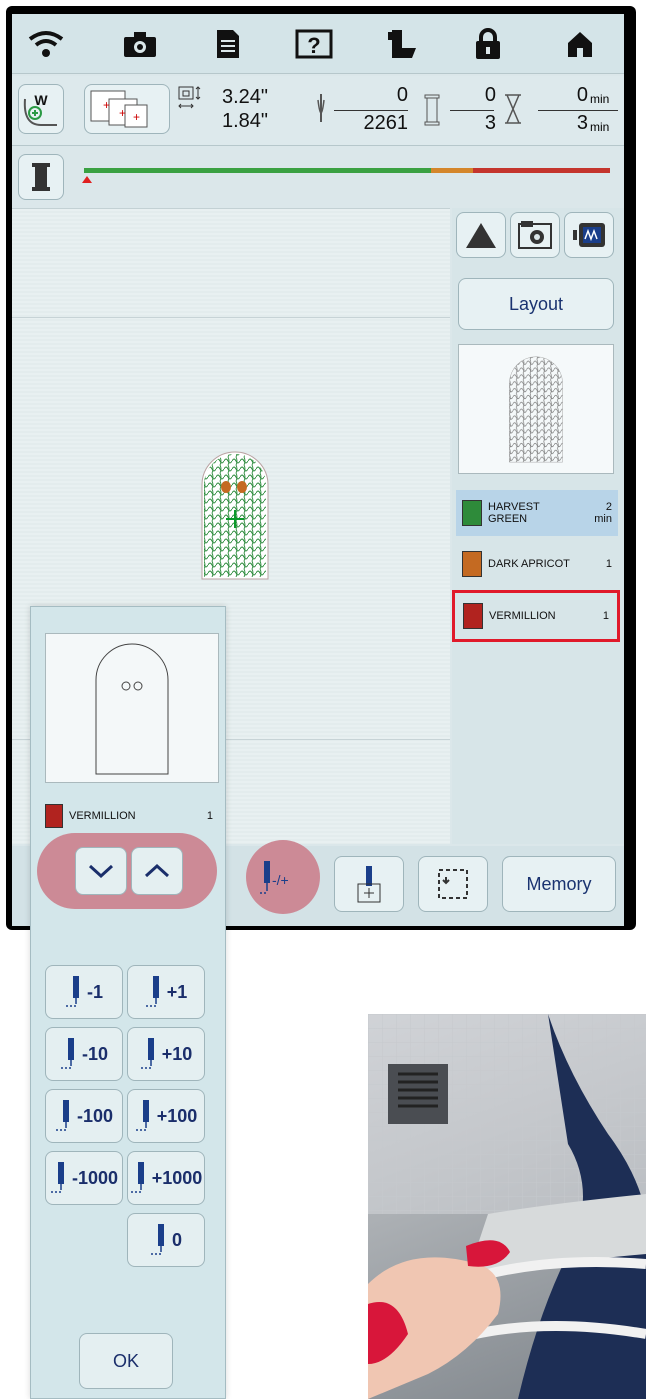 Image resolution: width=646 pixels, height=1399 pixels. Describe the element at coordinates (541, 170) in the screenshot. I see `progress-segment-red` at that location.